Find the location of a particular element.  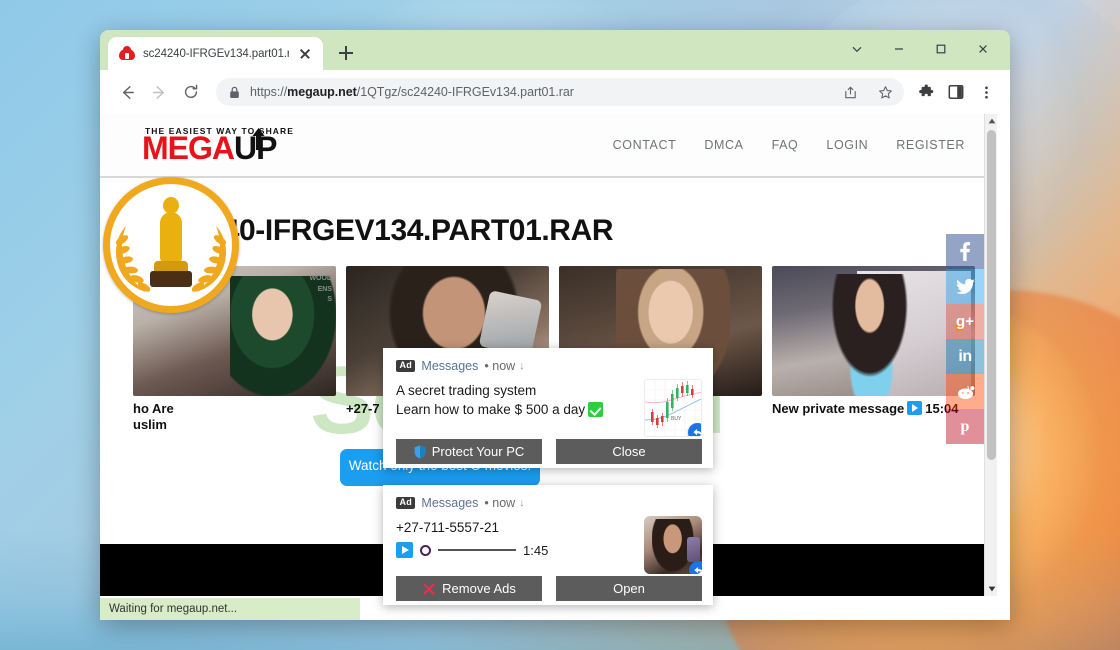

social-share-sidebar: g+ in p is located at coordinates (965, 339).